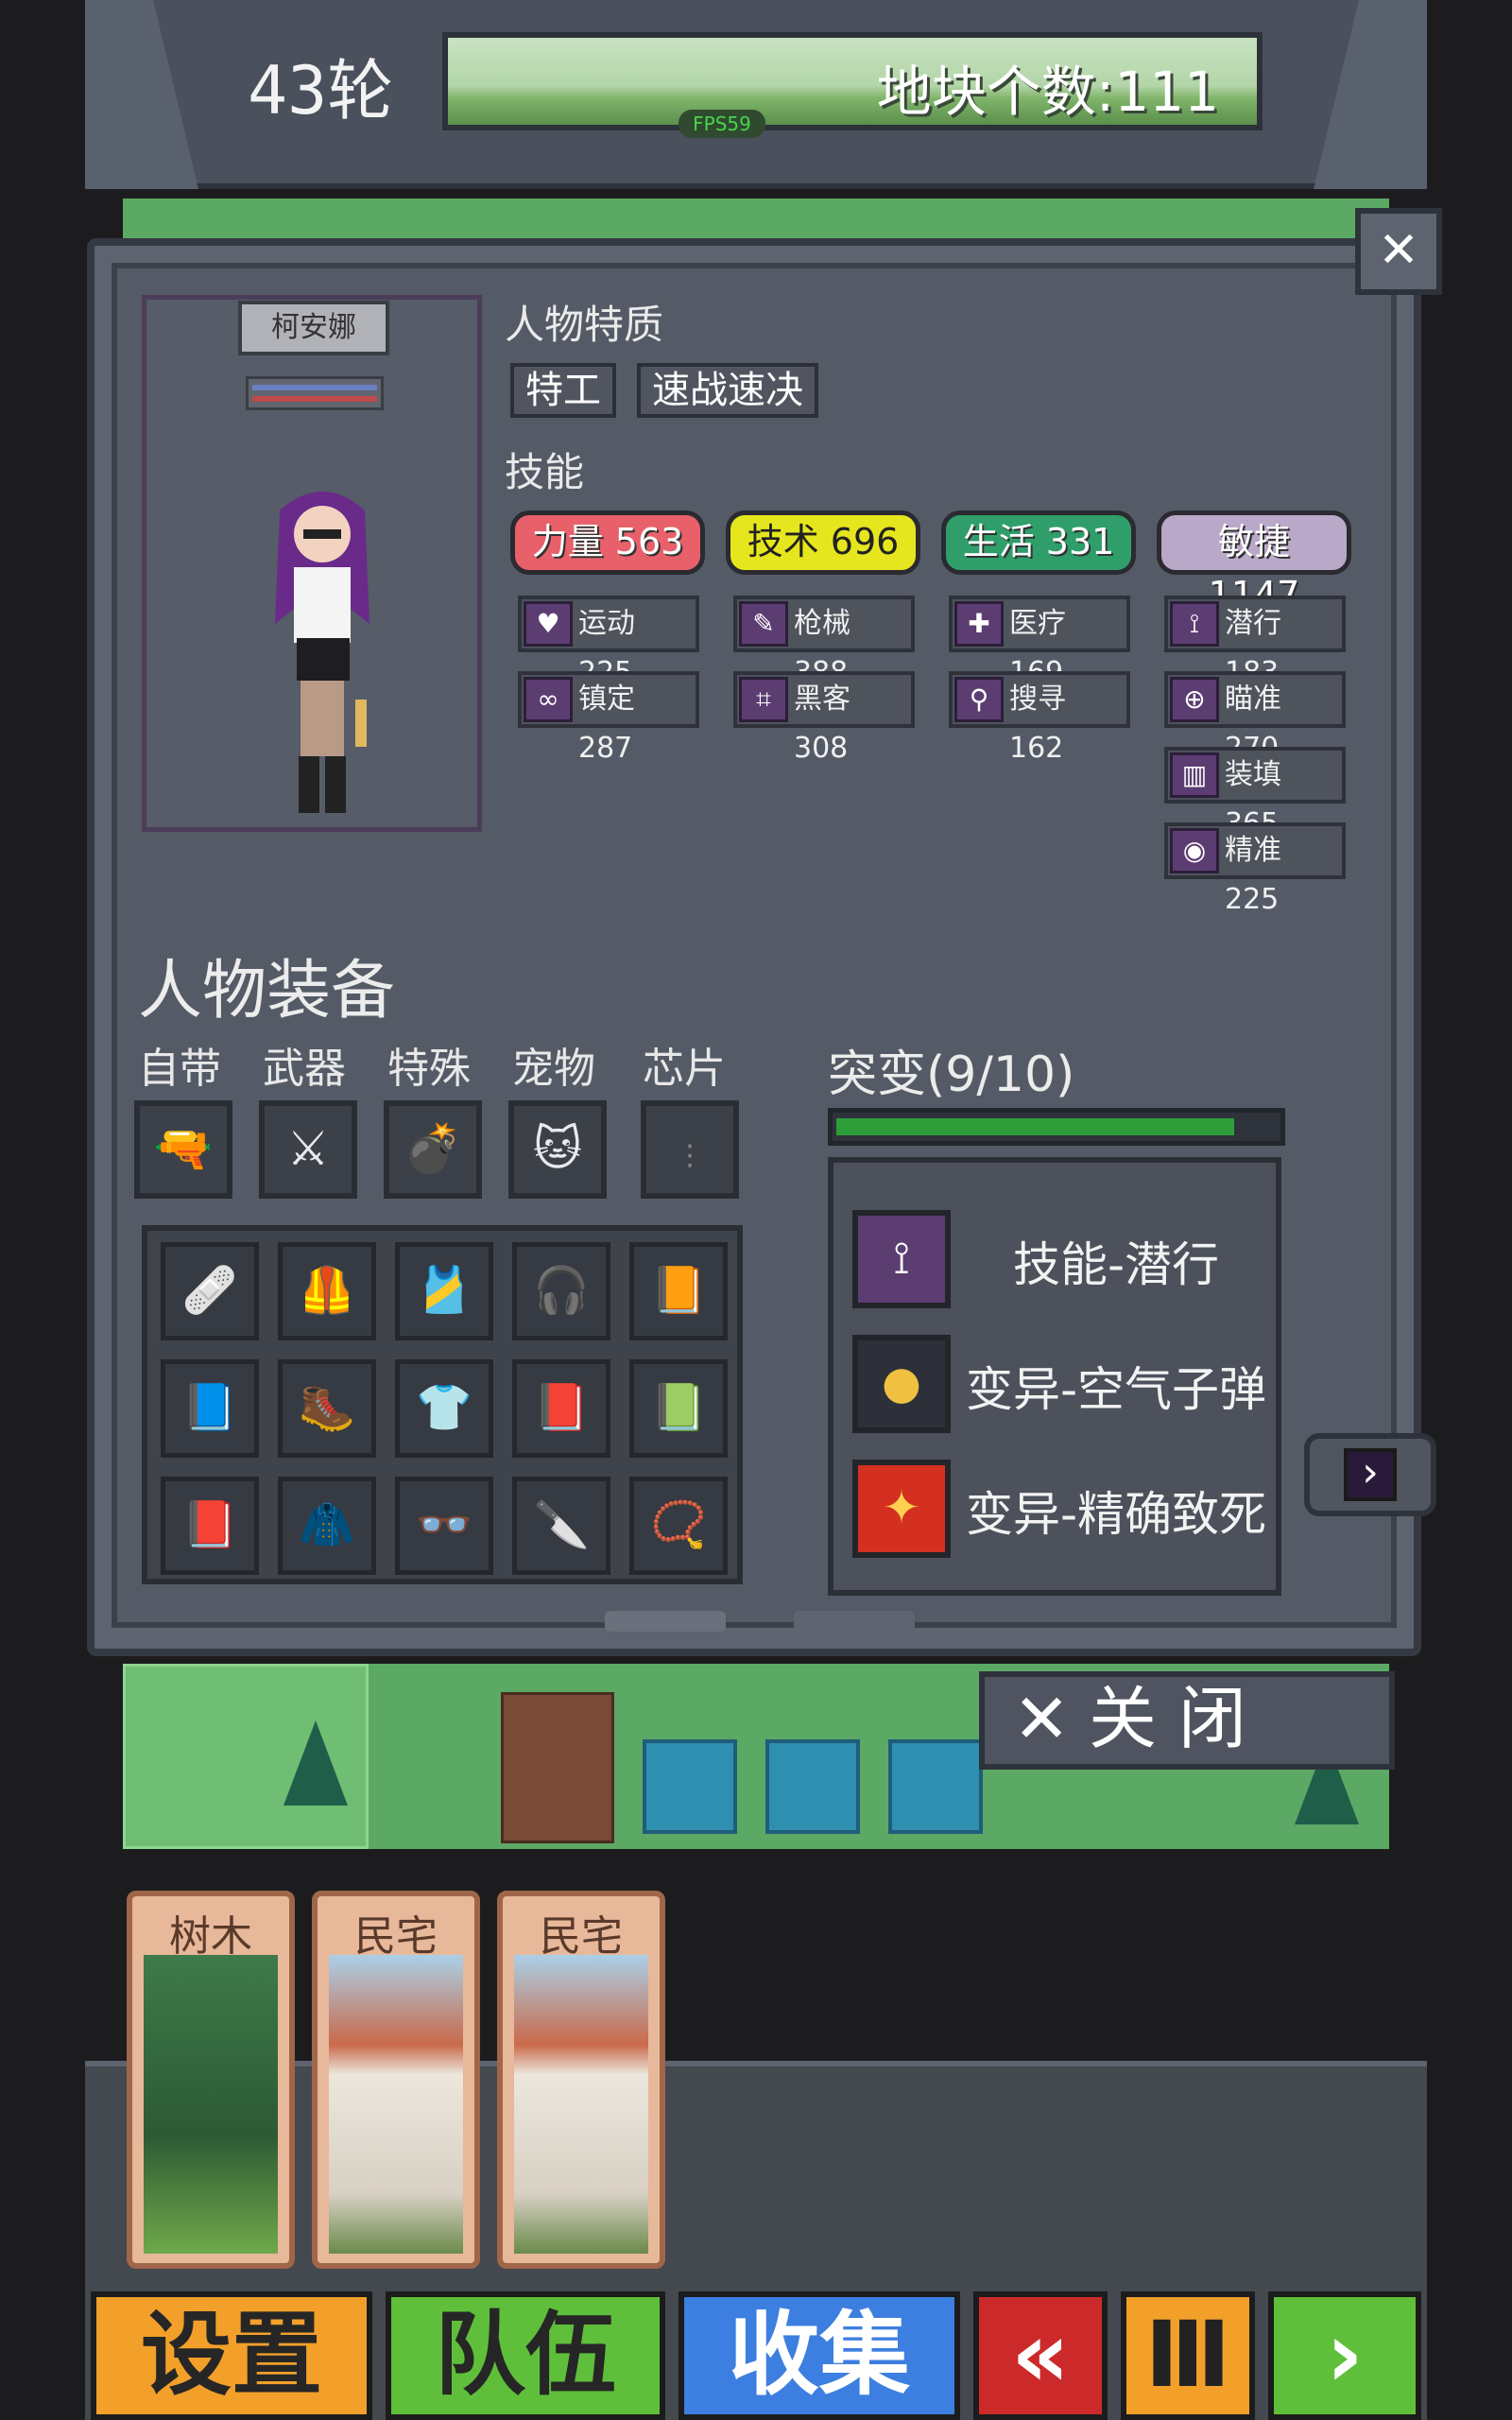 Image resolution: width=1512 pixels, height=2420 pixels. I want to click on heart-icon: ♥, so click(548, 624).